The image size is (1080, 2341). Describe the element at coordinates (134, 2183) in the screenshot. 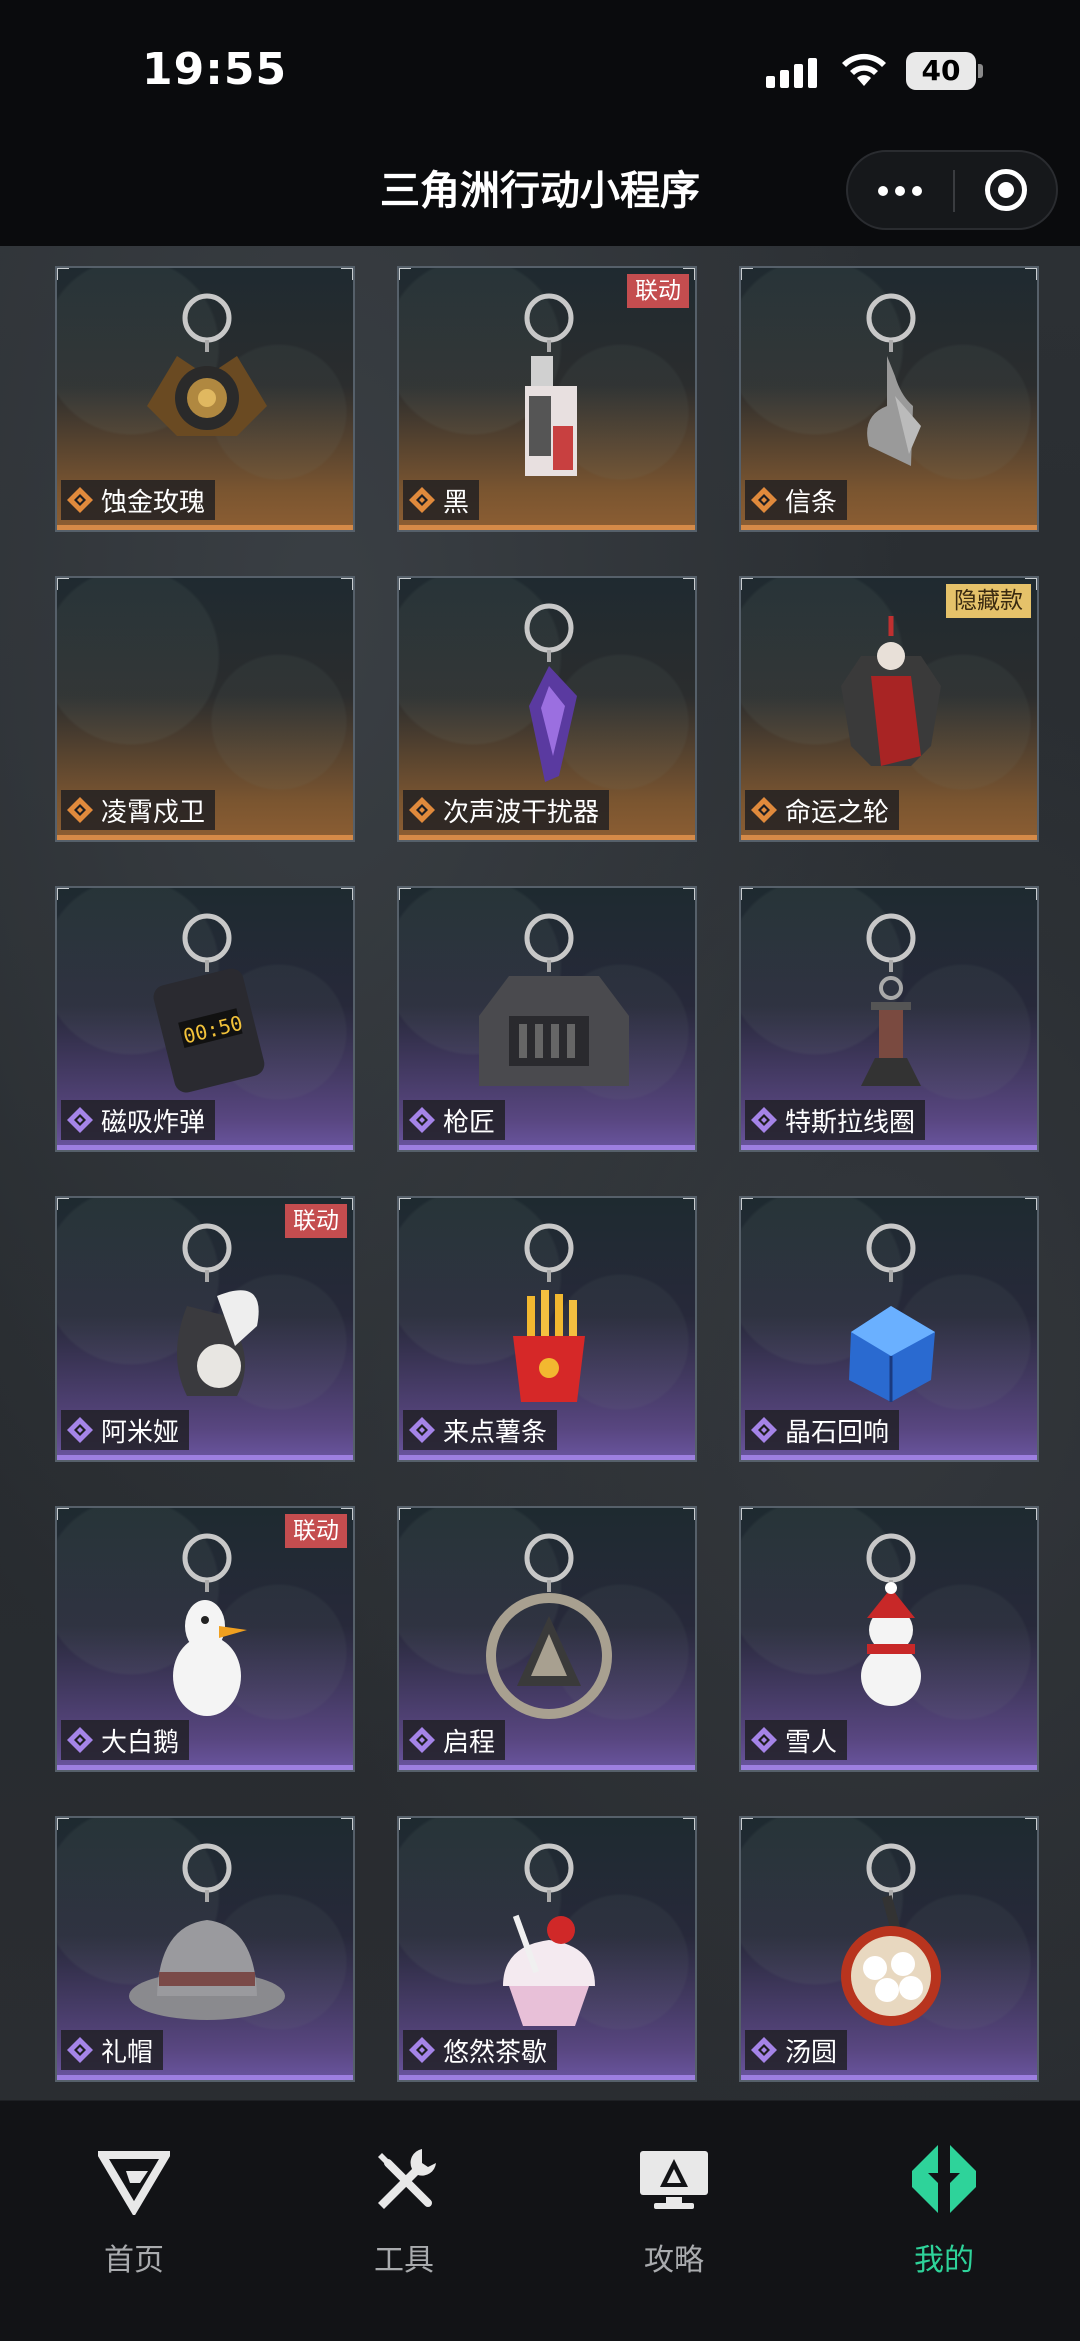

I see `home-logo-icon` at that location.